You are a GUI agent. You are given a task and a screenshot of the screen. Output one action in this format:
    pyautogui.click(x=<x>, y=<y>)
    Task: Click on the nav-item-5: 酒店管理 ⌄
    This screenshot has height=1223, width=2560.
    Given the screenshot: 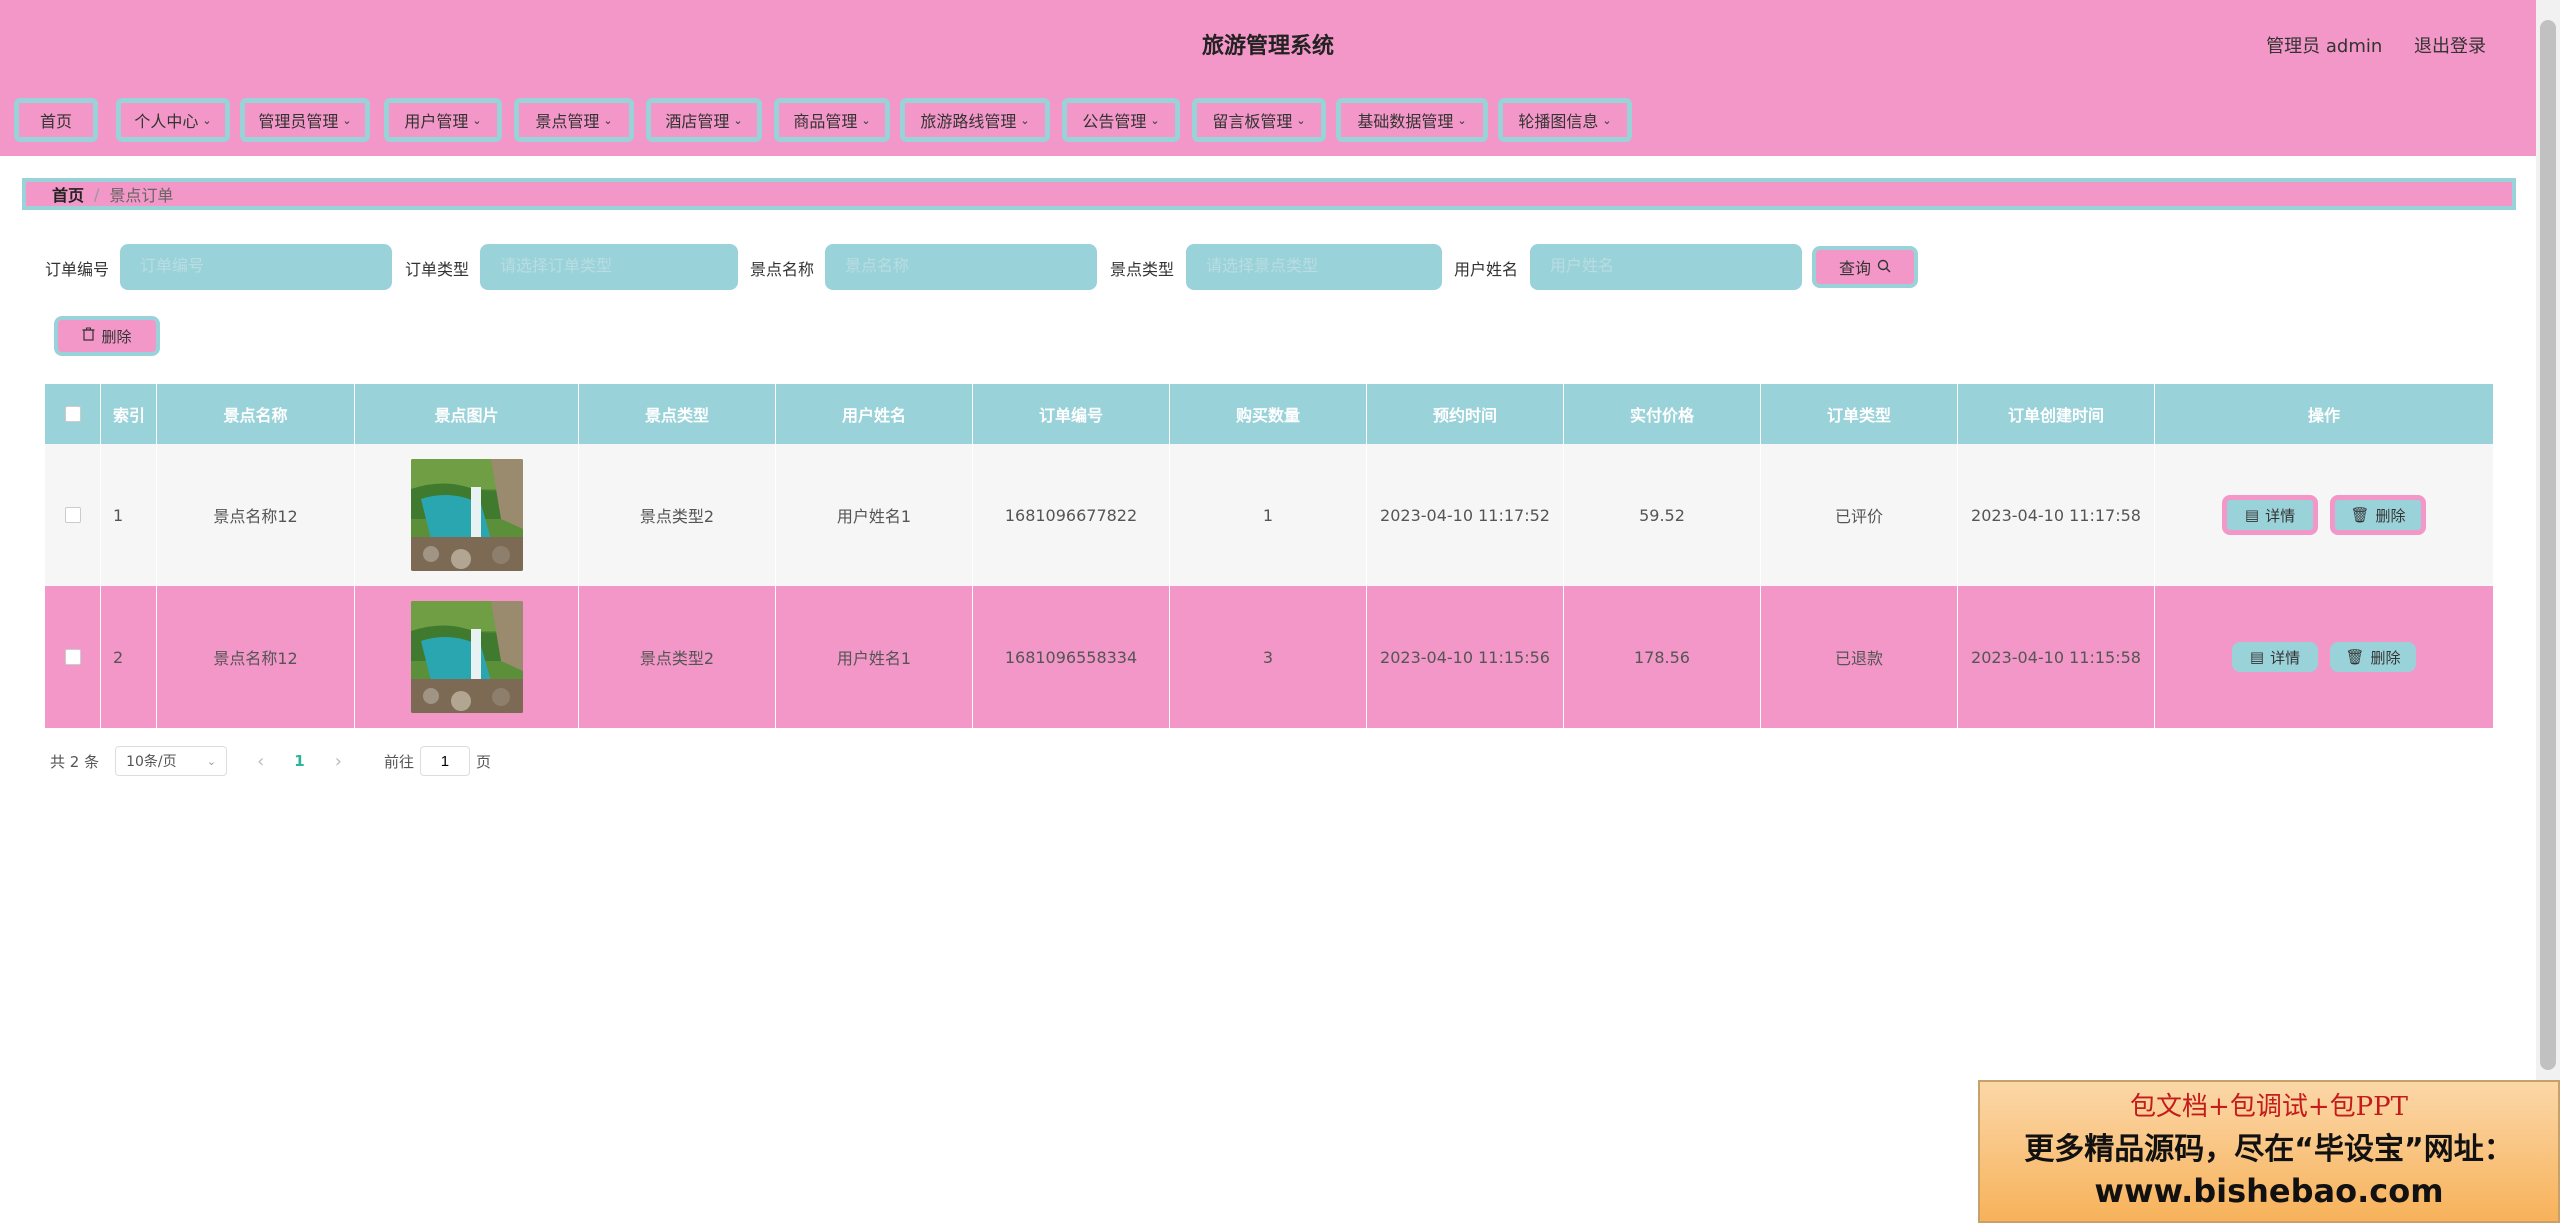 What is the action you would take?
    pyautogui.click(x=704, y=120)
    